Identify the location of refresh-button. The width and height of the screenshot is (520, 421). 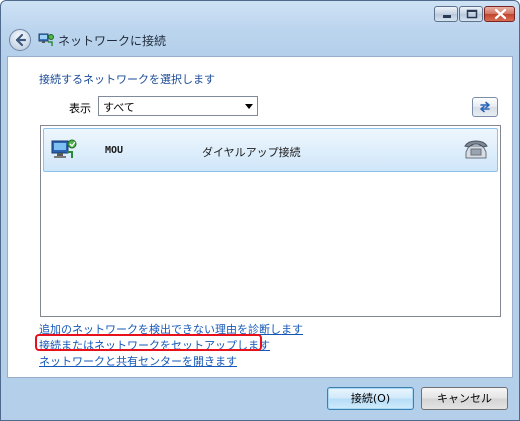
(485, 107).